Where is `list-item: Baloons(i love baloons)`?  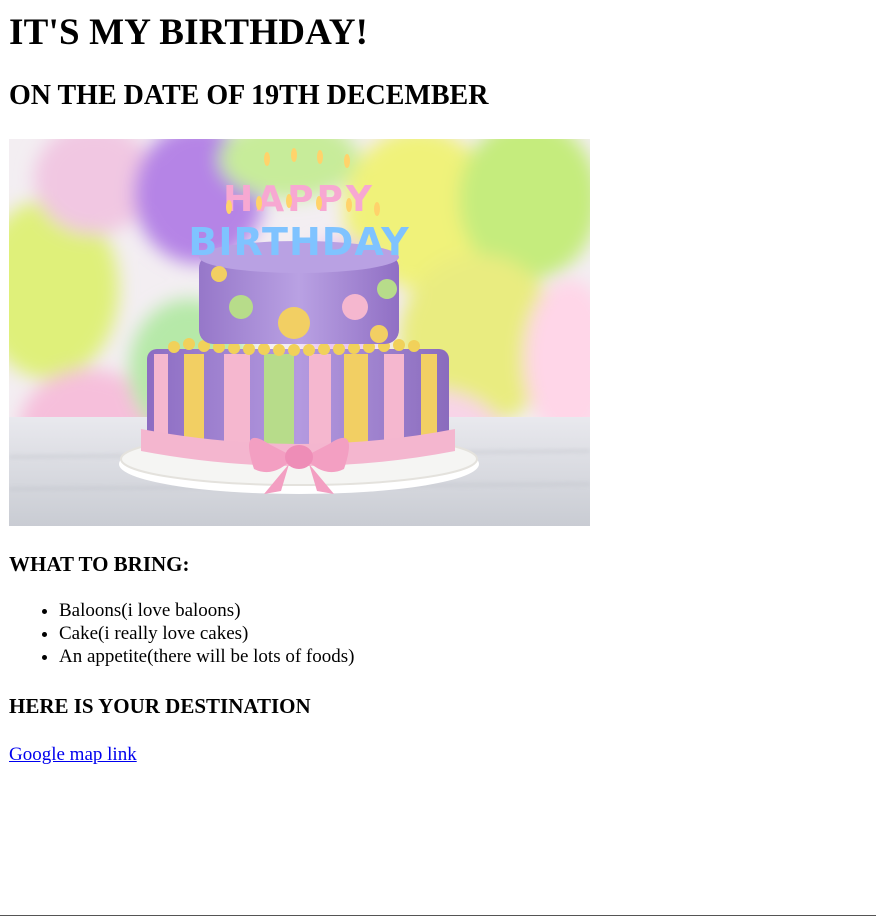 list-item: Baloons(i love baloons) is located at coordinates (463, 610).